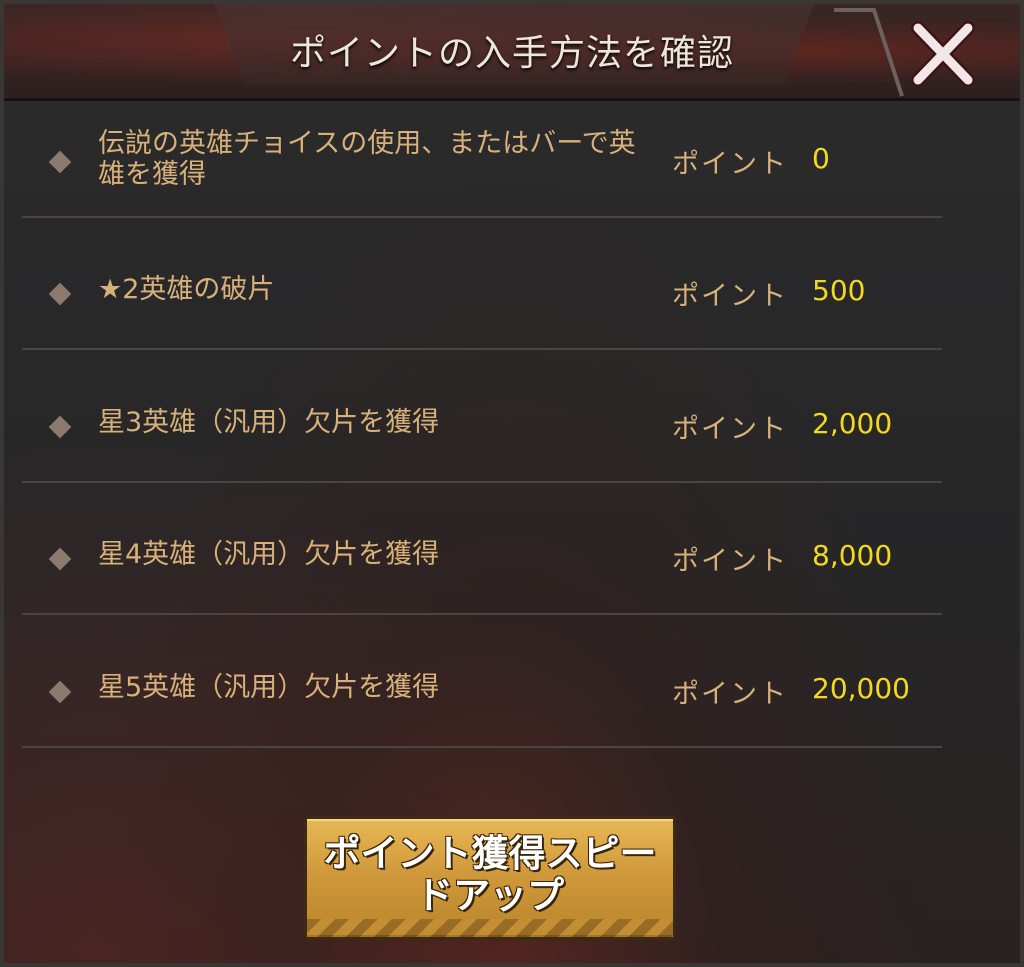  I want to click on points-value: 0, so click(821, 158).